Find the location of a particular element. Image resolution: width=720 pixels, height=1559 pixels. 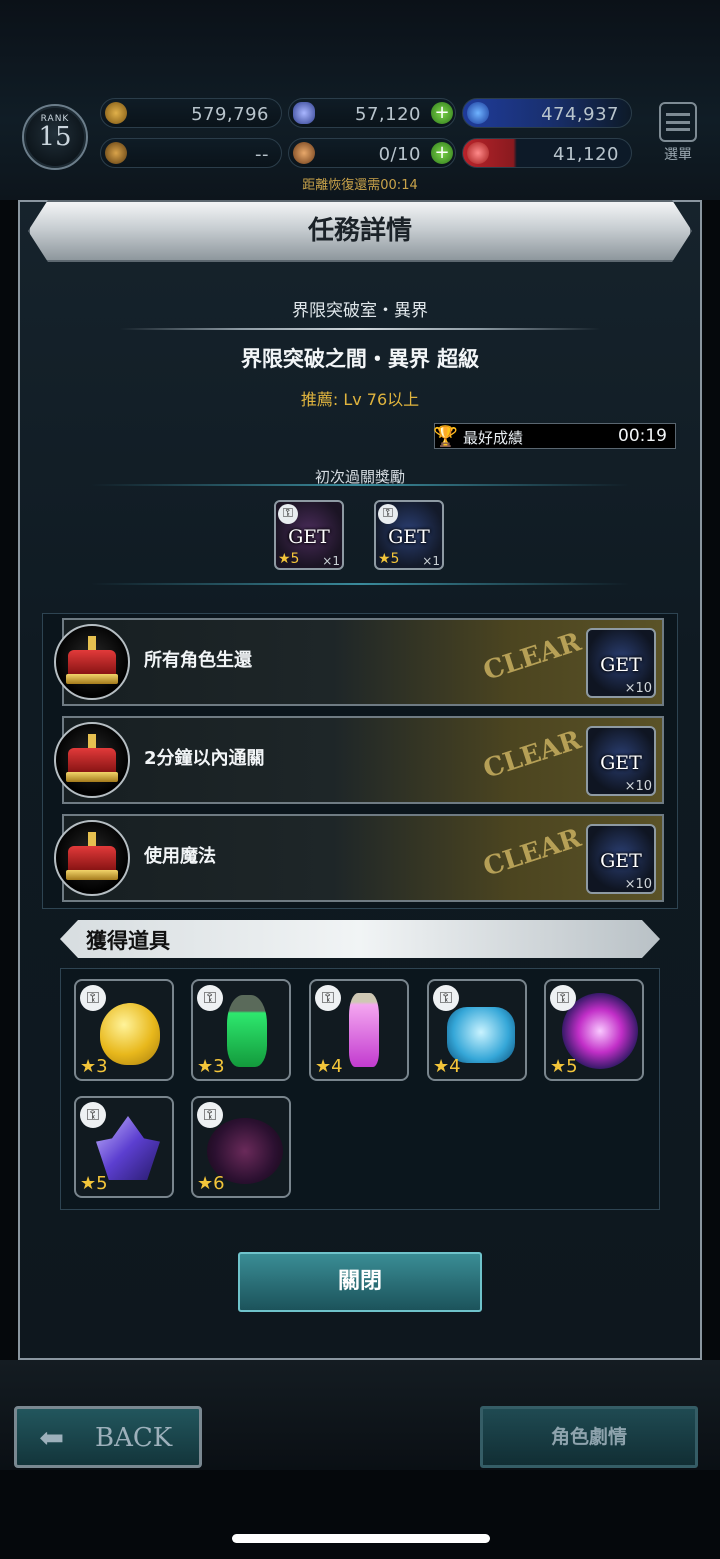

close-button: 關閉 is located at coordinates (360, 1282).